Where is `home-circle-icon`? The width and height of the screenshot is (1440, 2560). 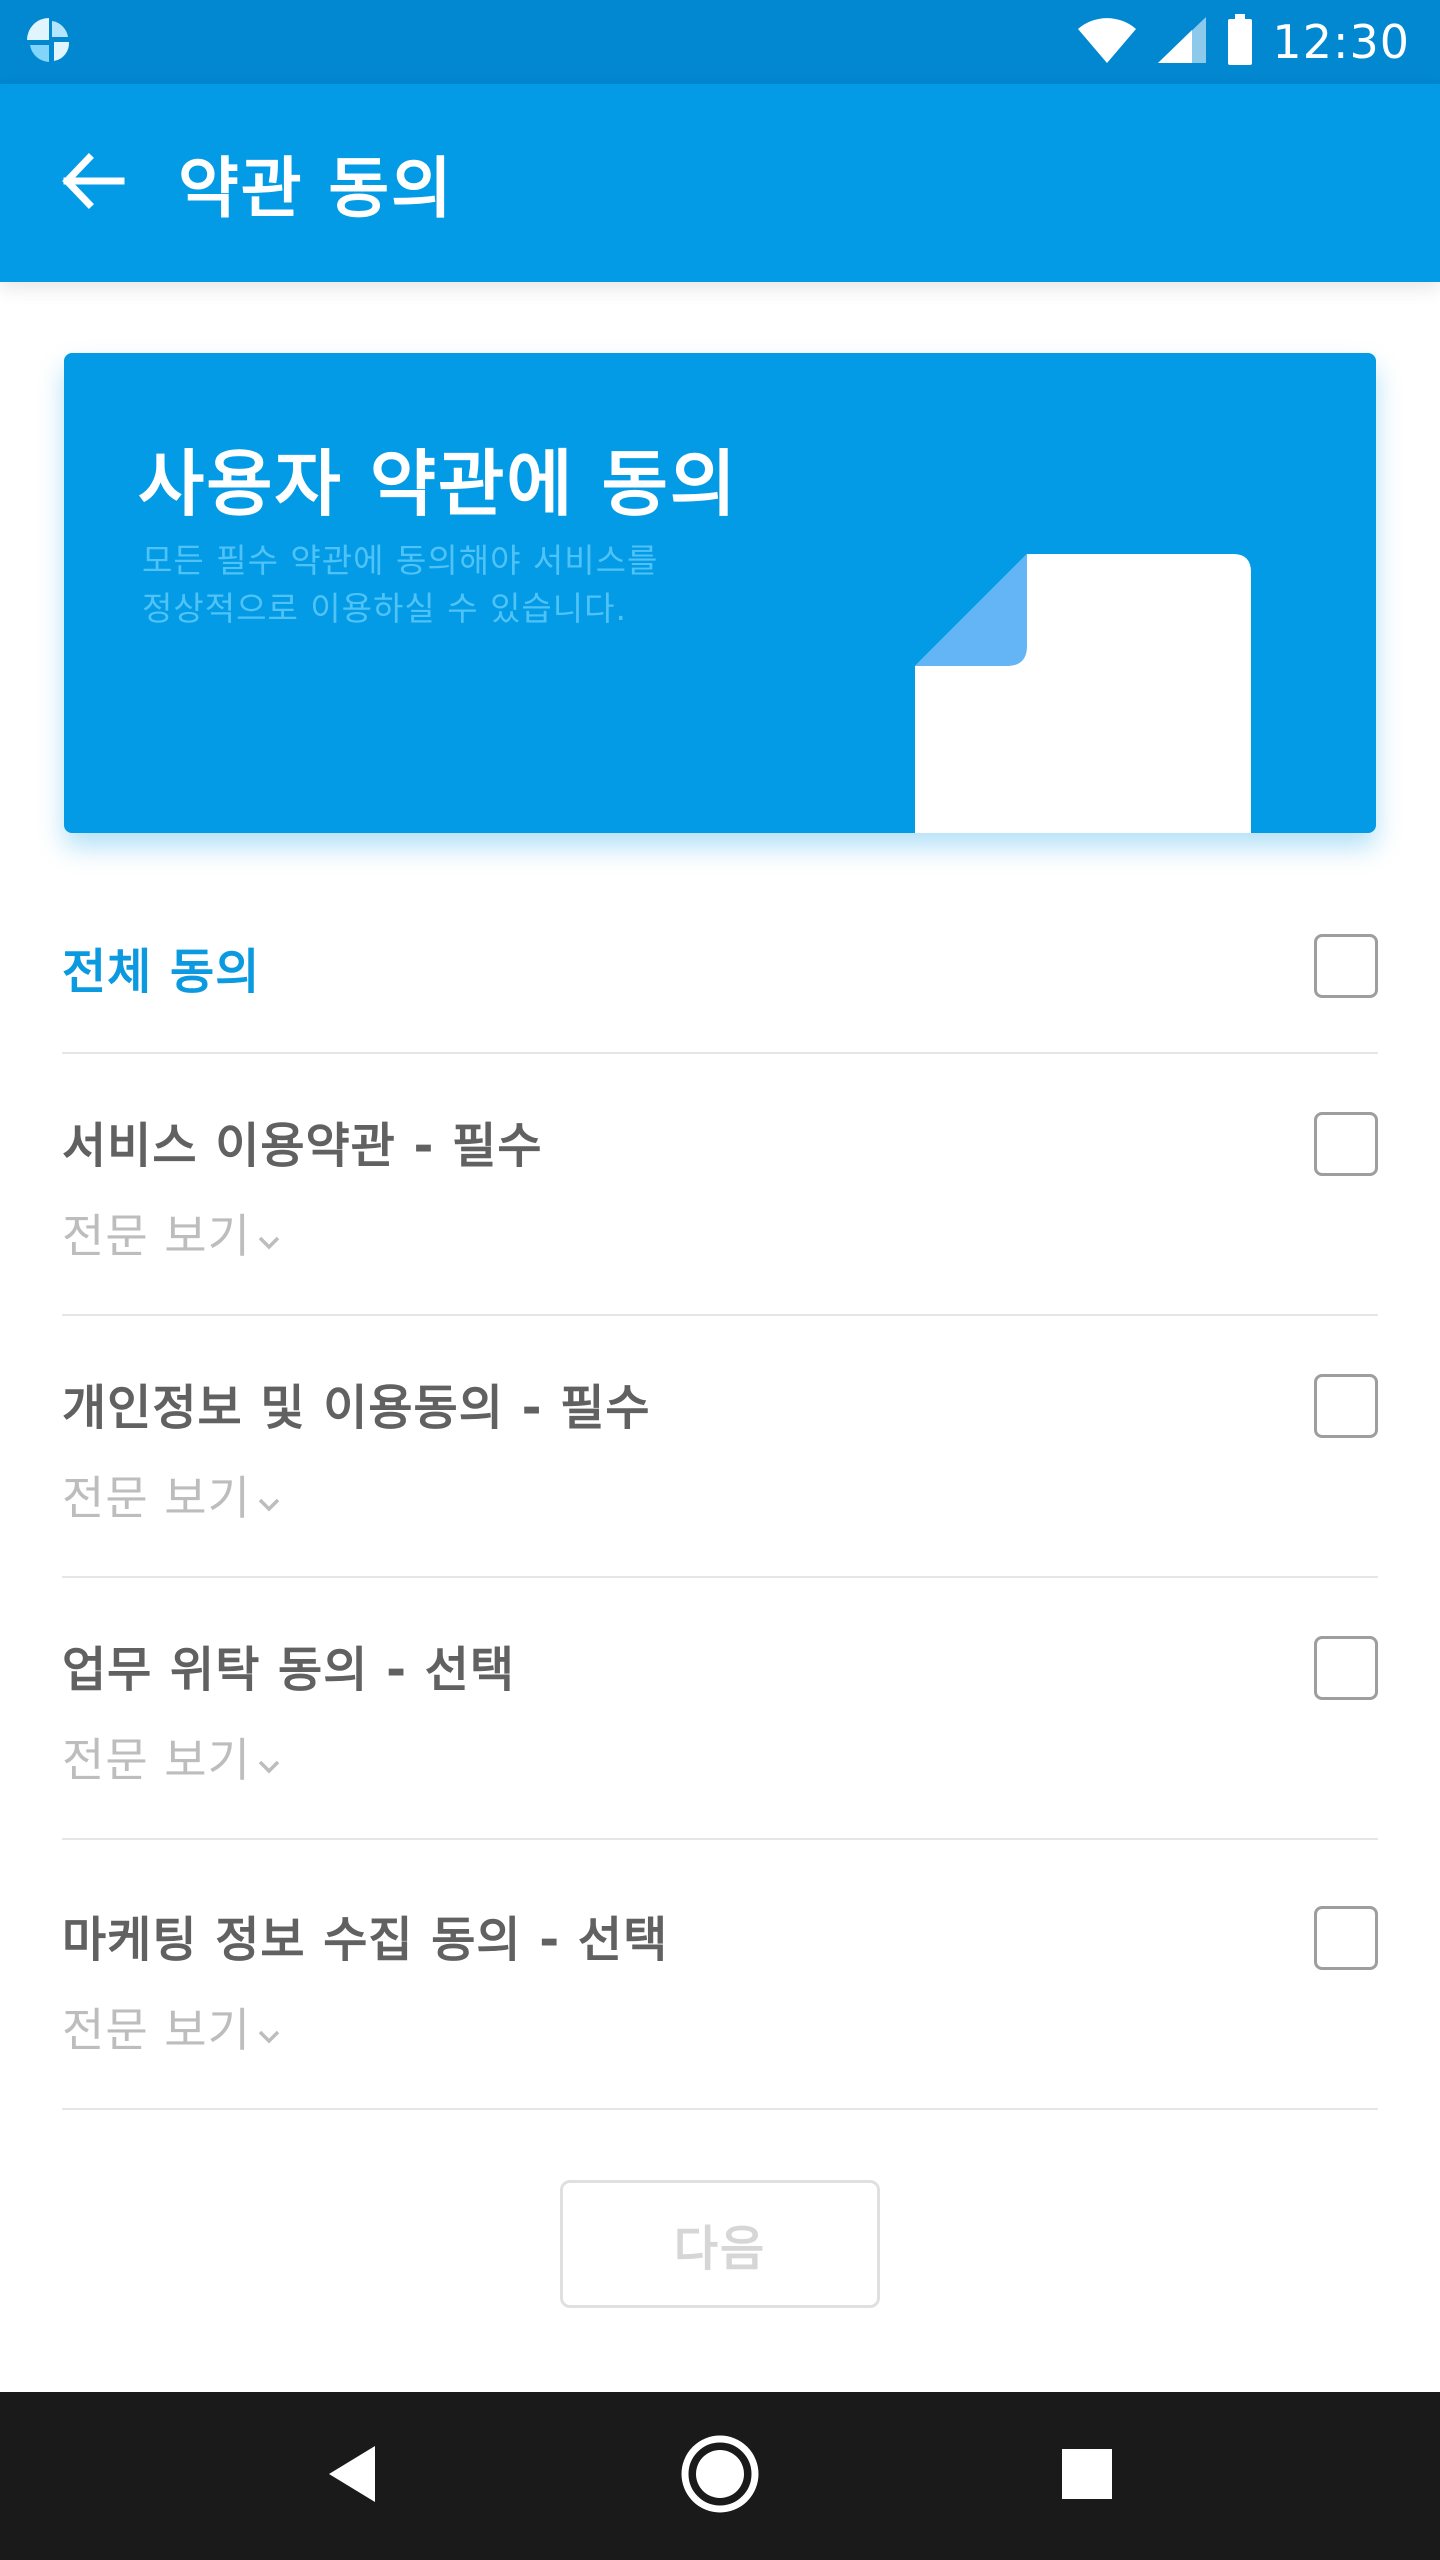 home-circle-icon is located at coordinates (720, 2476).